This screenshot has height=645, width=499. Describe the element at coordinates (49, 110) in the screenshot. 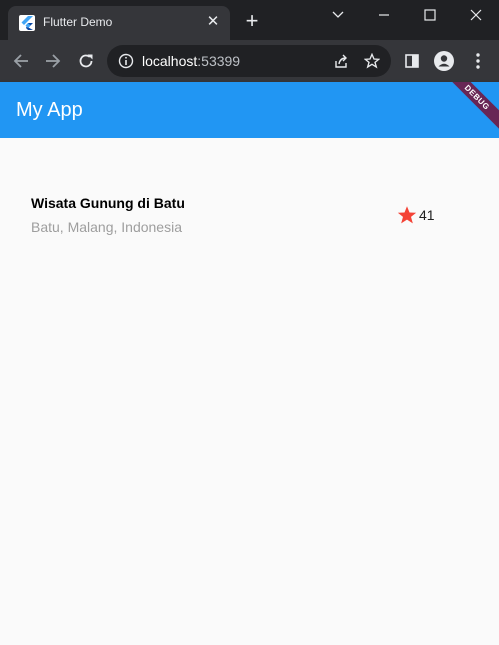

I see `app-title: My App` at that location.